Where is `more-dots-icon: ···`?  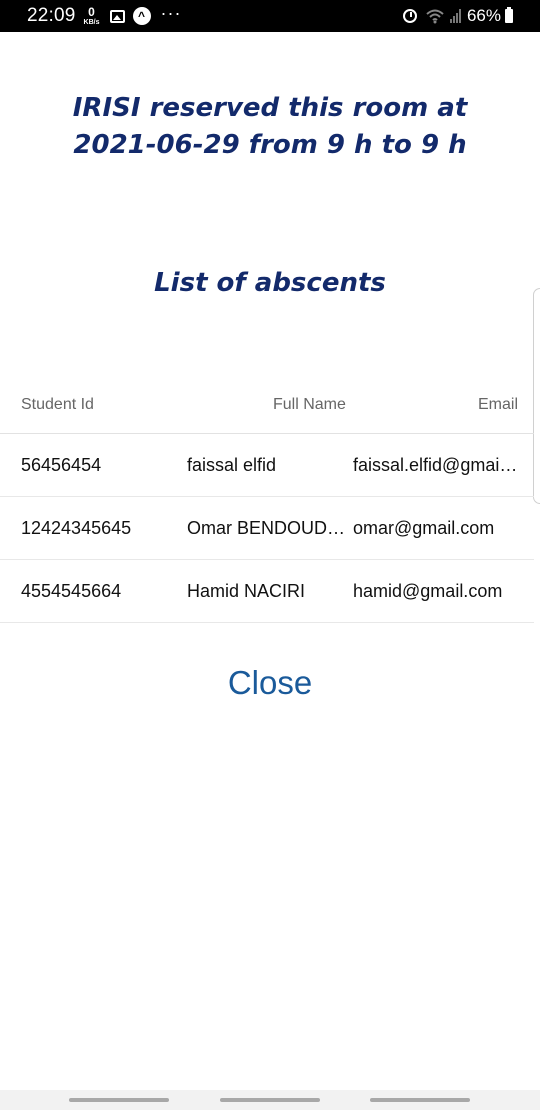
more-dots-icon: ··· is located at coordinates (171, 12).